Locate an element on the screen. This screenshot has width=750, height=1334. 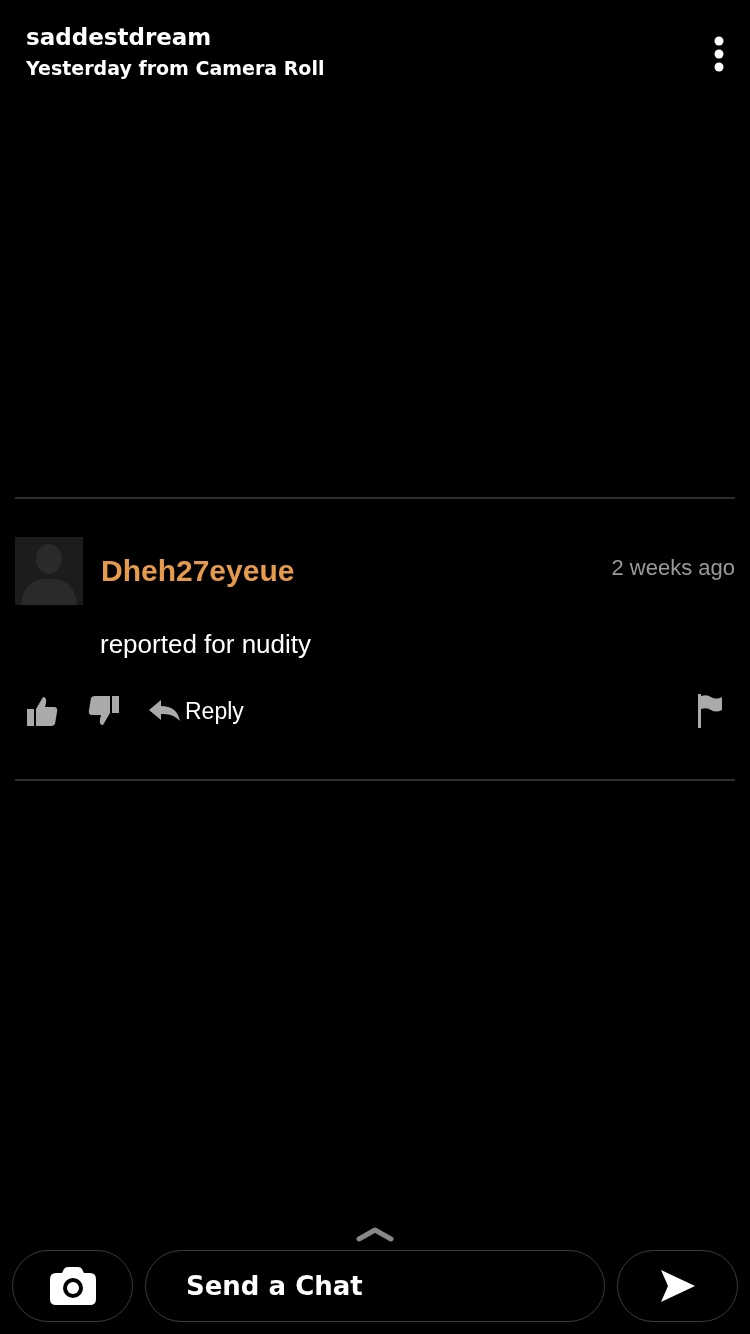
thumbs-down-icon is located at coordinates (104, 711).